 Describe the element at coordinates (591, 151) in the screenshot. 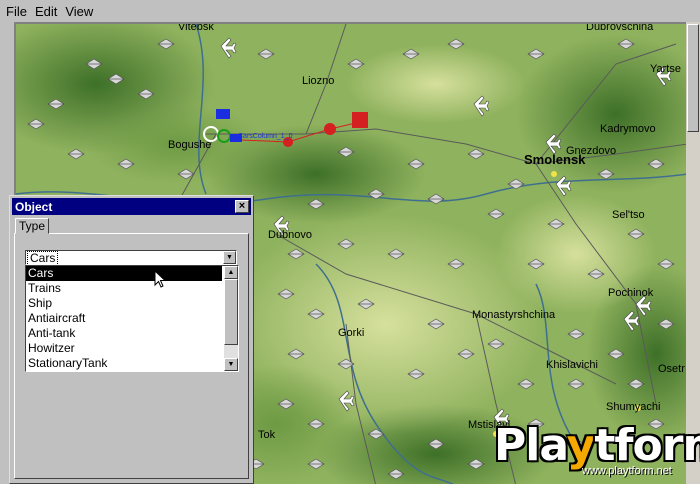

I see `town-gnezdovo: Gnezdovo` at that location.